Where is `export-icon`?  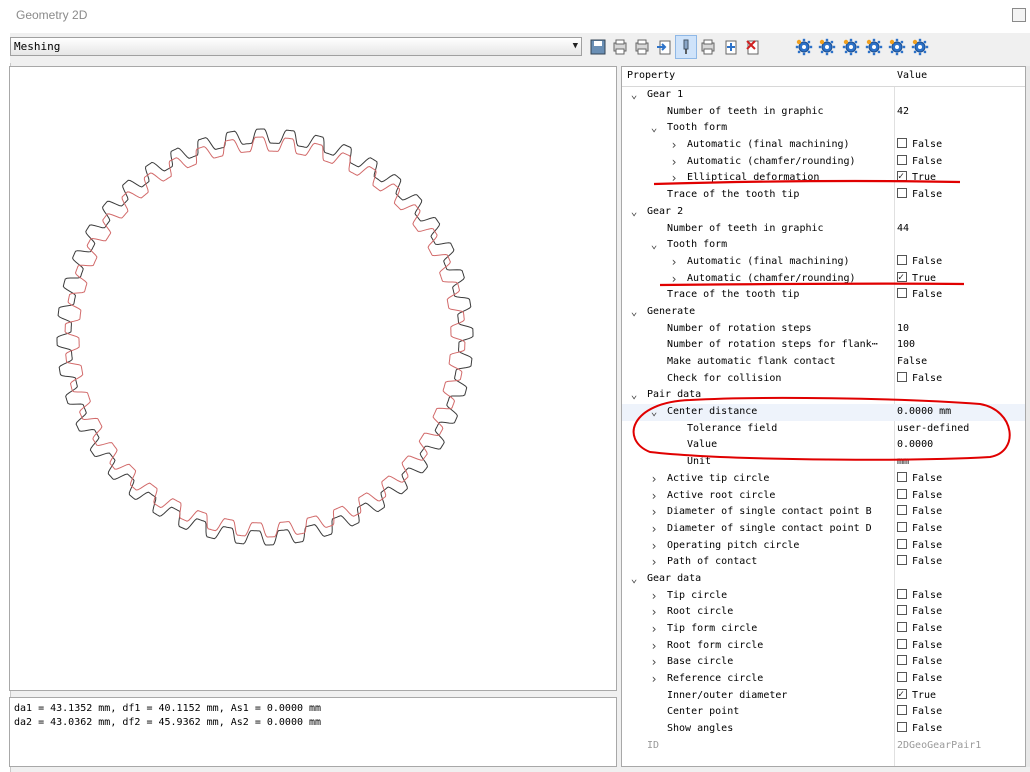
export-icon is located at coordinates (664, 47).